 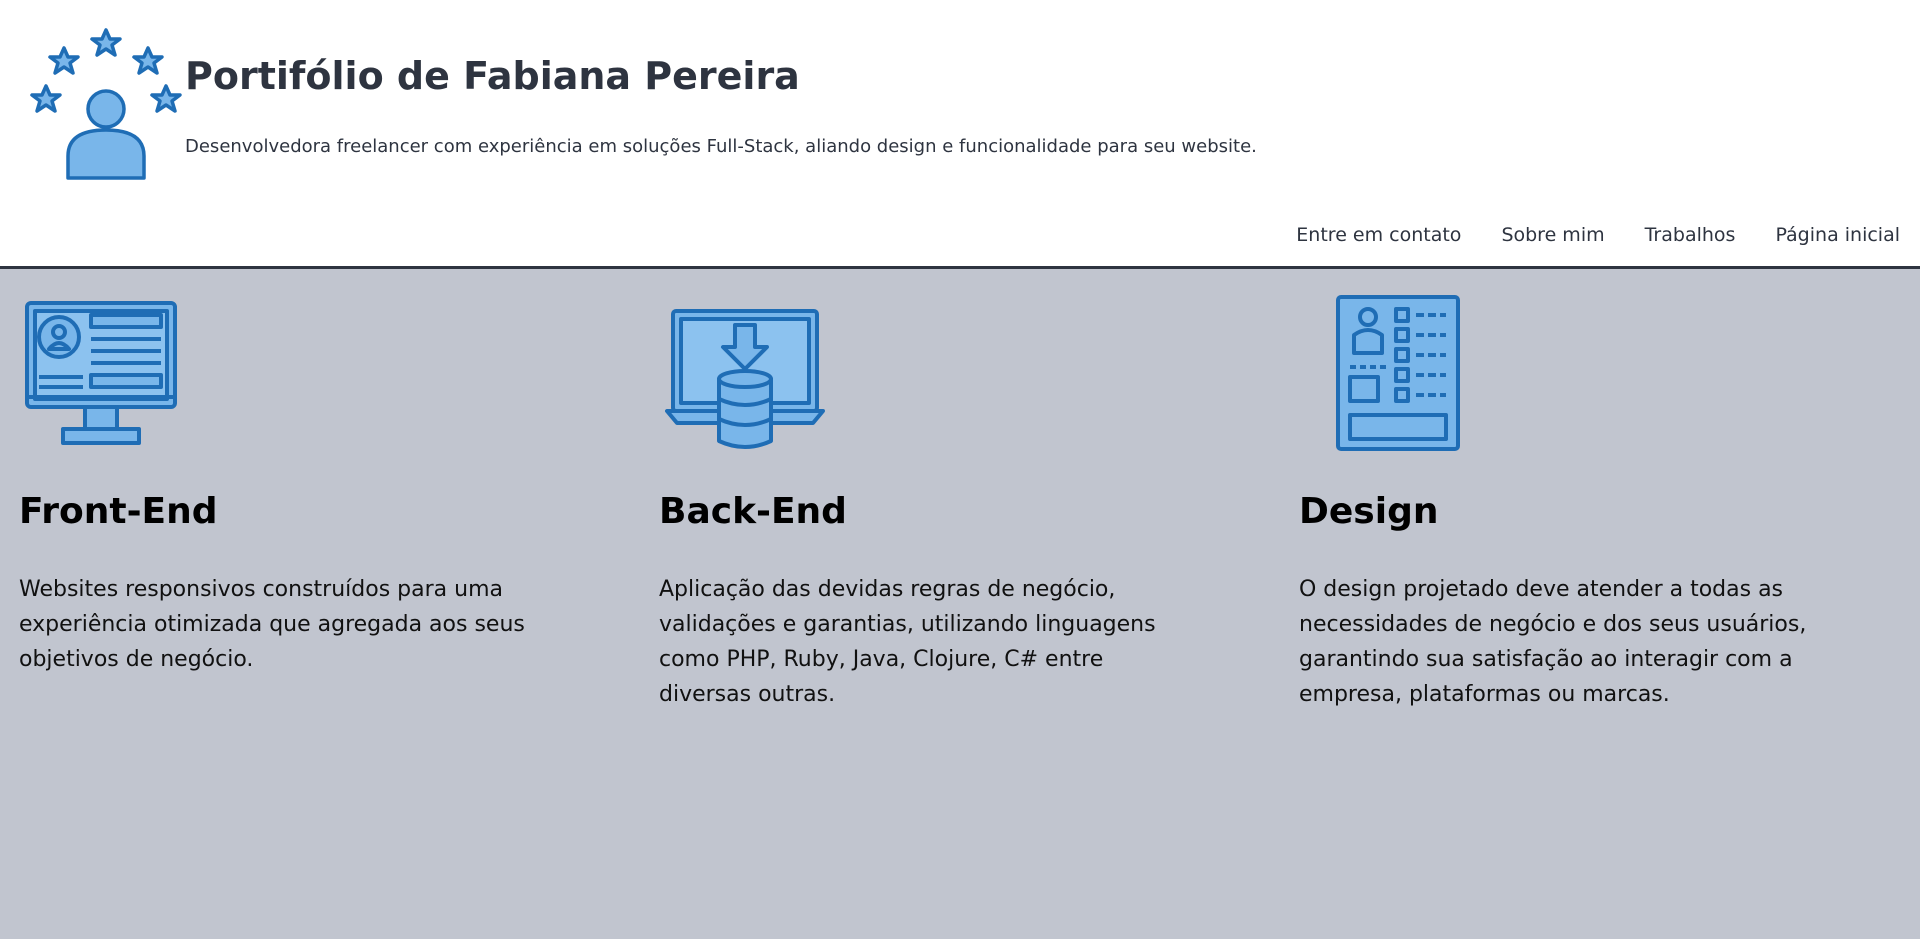 I want to click on monitor-profile-icon, so click(x=101, y=373).